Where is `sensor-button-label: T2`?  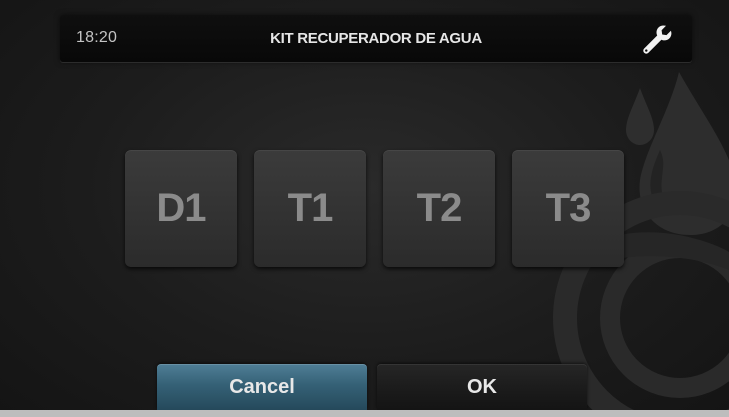
sensor-button-label: T2 is located at coordinates (439, 208).